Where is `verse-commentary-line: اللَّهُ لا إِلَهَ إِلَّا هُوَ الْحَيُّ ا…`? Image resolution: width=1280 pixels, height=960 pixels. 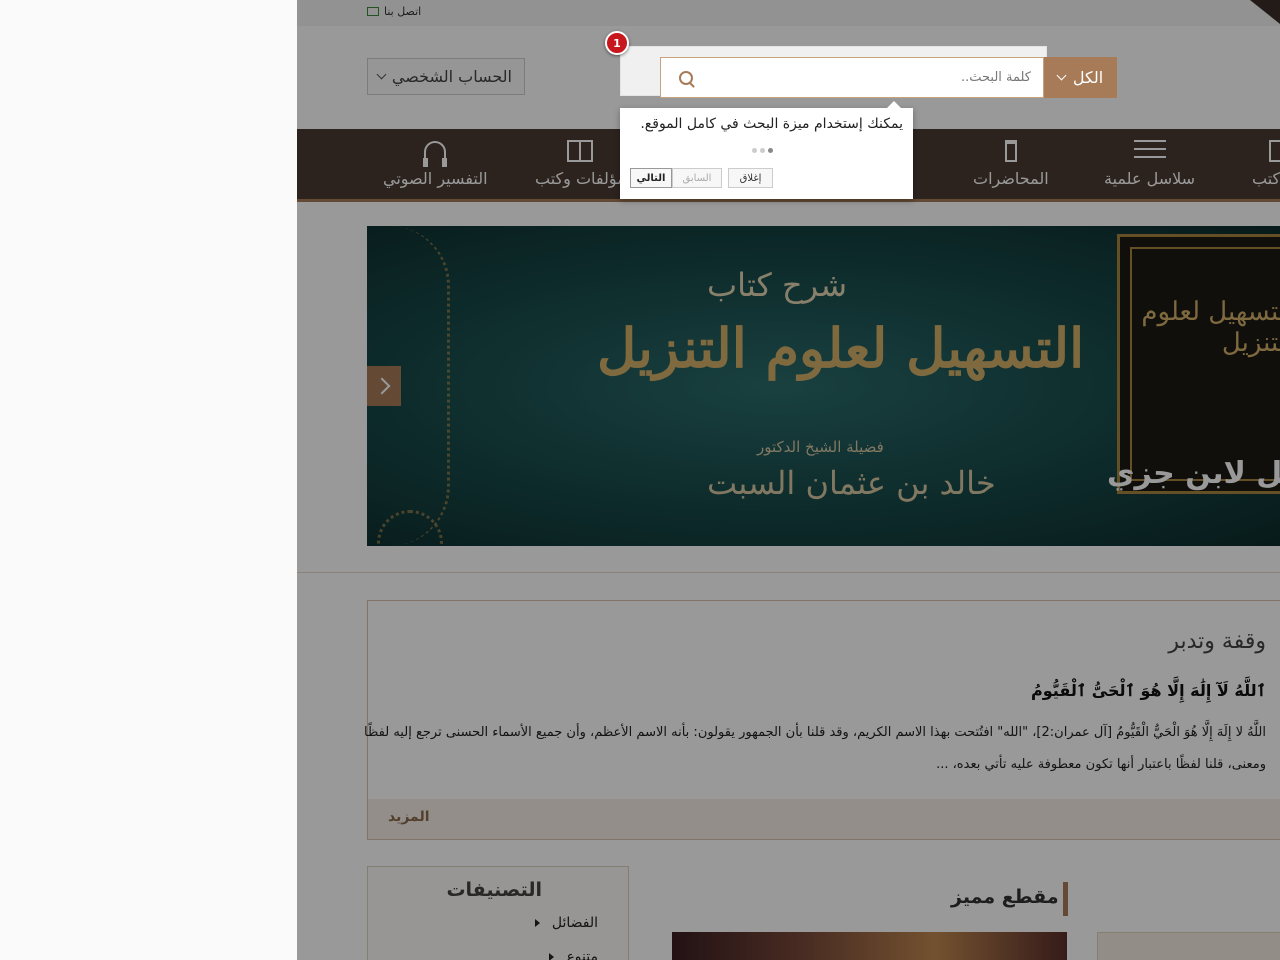 verse-commentary-line: اللَّهُ لا إِلَهَ إِلَّا هُوَ الْحَيُّ ا… is located at coordinates (815, 732).